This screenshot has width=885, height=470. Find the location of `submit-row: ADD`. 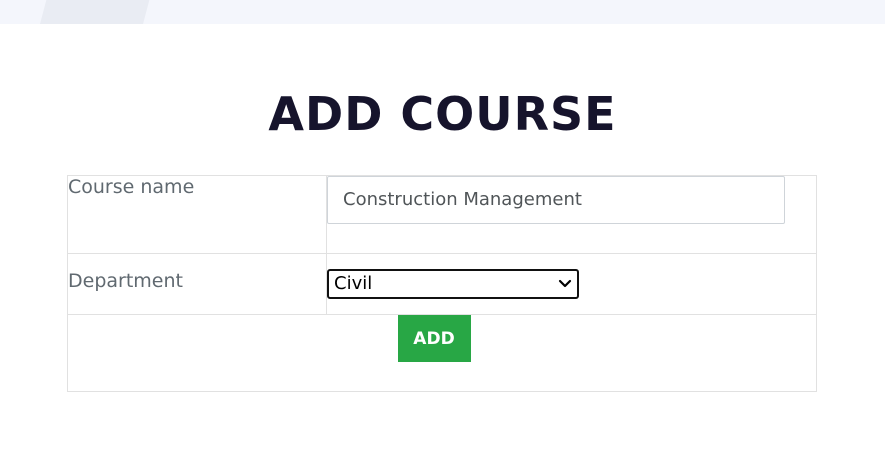

submit-row: ADD is located at coordinates (442, 353).